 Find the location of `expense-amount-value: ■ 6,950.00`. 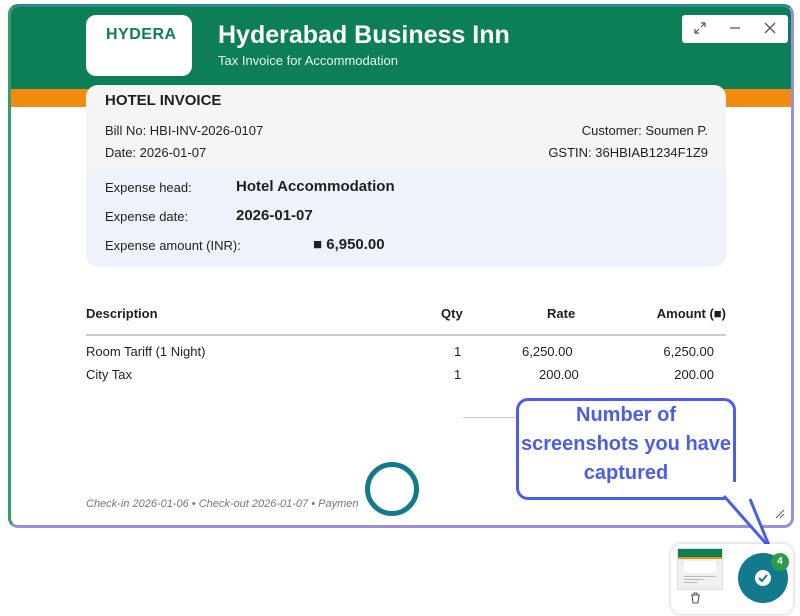

expense-amount-value: ■ 6,950.00 is located at coordinates (349, 244).